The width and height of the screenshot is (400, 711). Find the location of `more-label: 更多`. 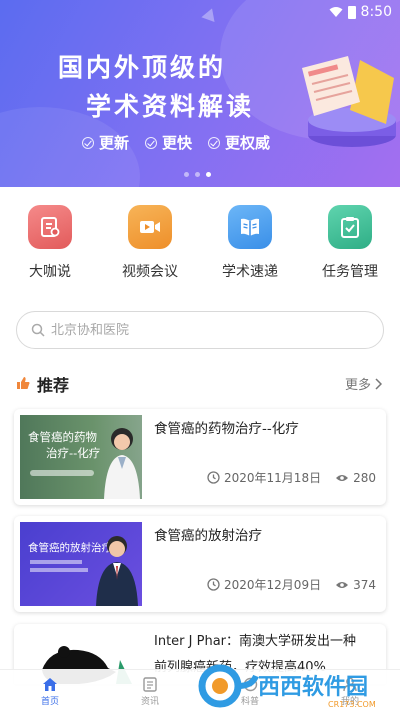

more-label: 更多 is located at coordinates (357, 385).